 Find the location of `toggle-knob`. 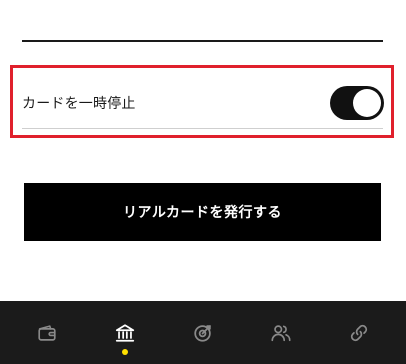

toggle-knob is located at coordinates (367, 103).